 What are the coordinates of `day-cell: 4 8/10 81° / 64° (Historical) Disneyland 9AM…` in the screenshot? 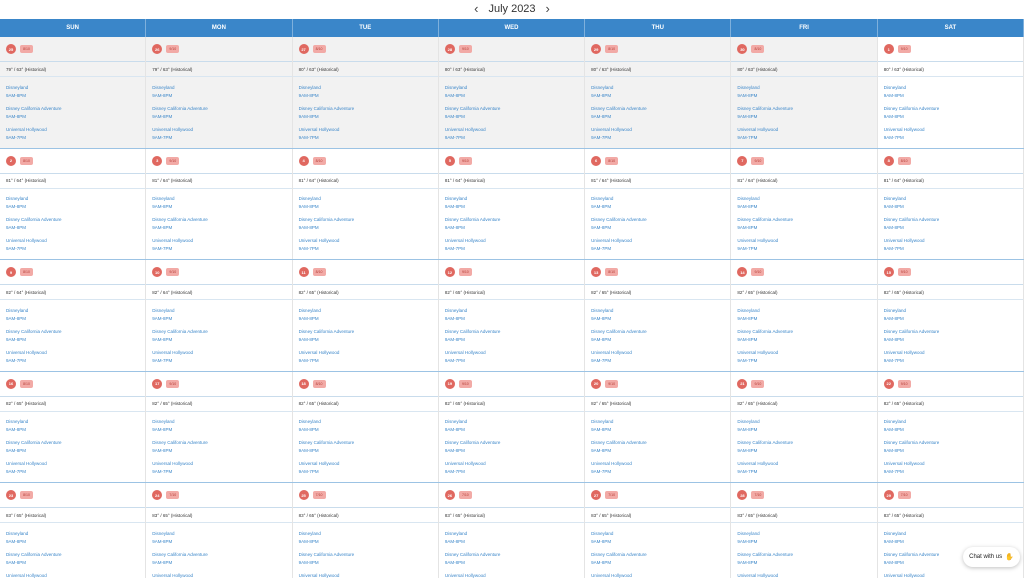 It's located at (365, 204).